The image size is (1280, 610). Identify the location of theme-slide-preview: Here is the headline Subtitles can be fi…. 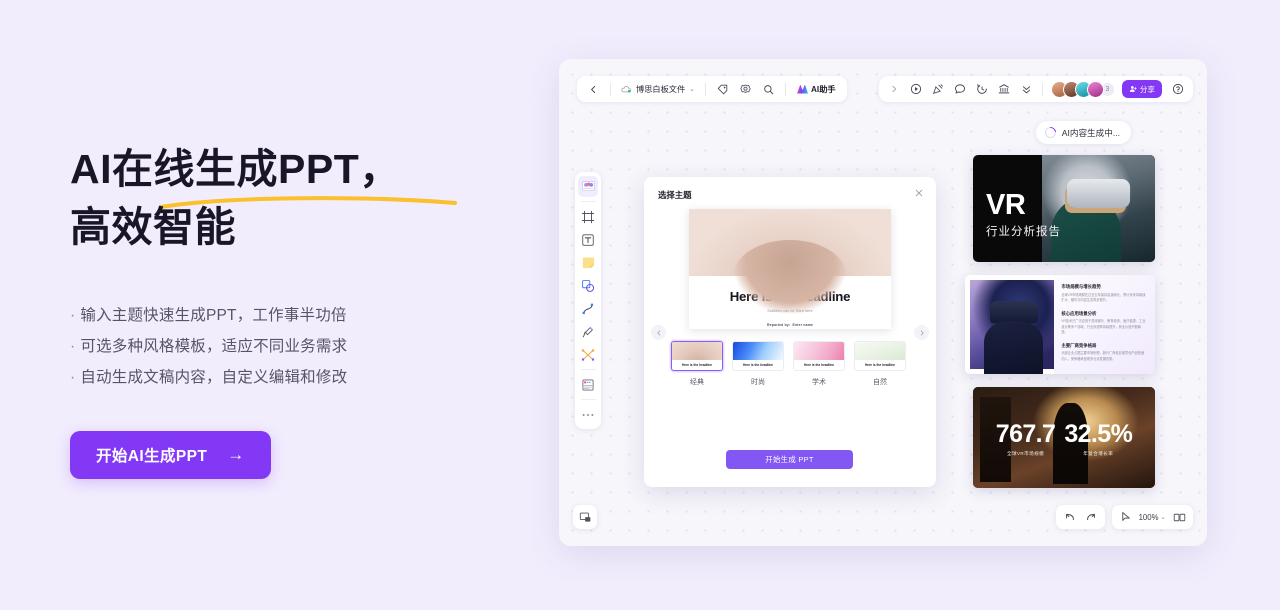
(790, 269).